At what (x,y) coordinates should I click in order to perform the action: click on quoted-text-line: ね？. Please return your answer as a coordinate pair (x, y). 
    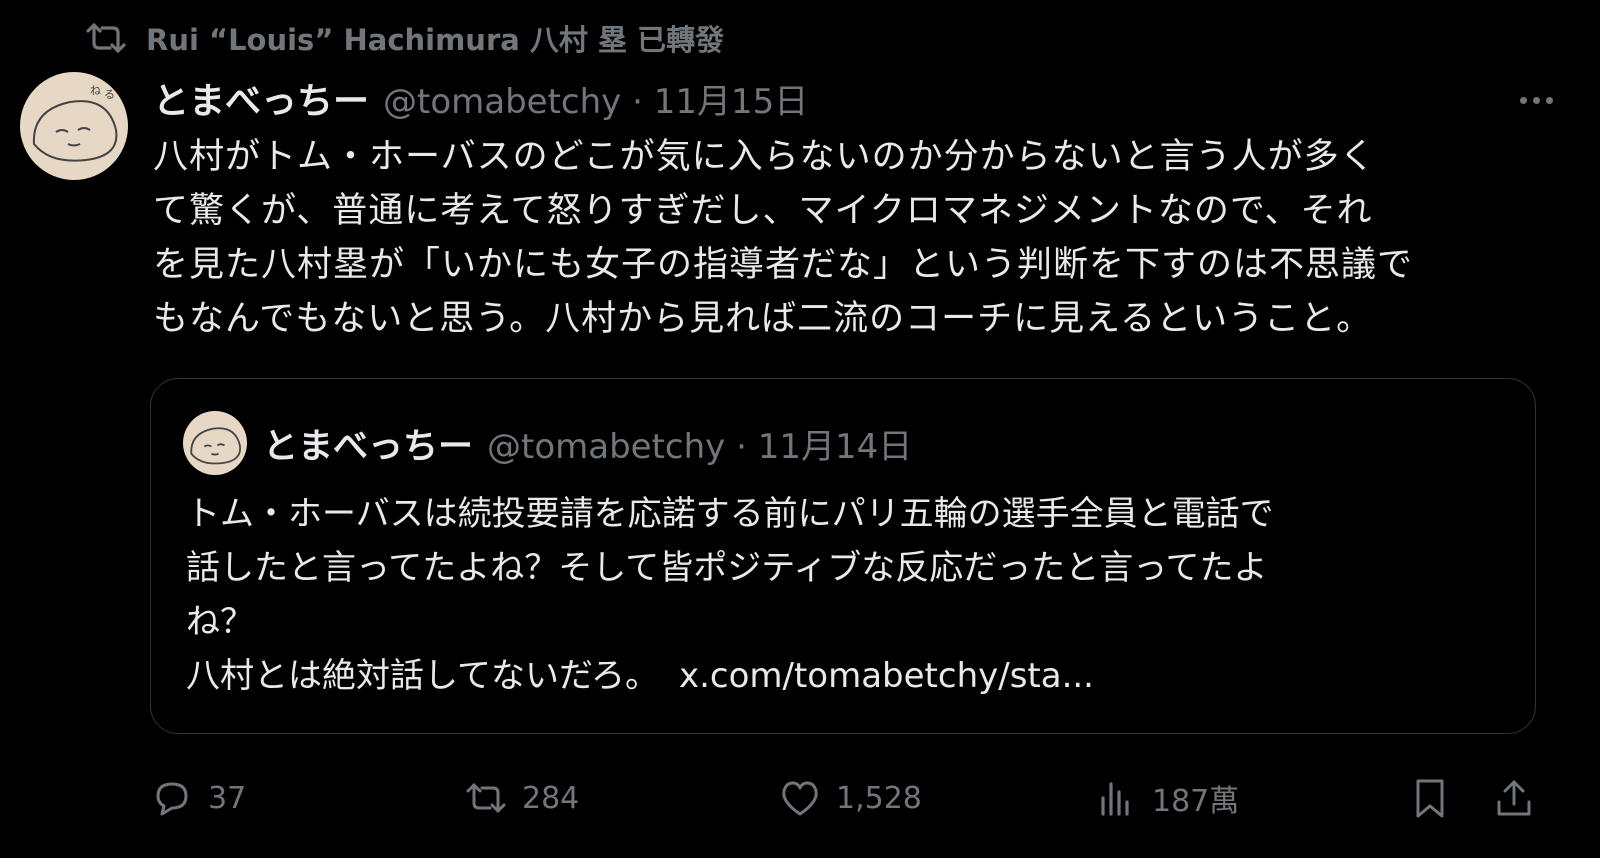
    Looking at the image, I should click on (220, 622).